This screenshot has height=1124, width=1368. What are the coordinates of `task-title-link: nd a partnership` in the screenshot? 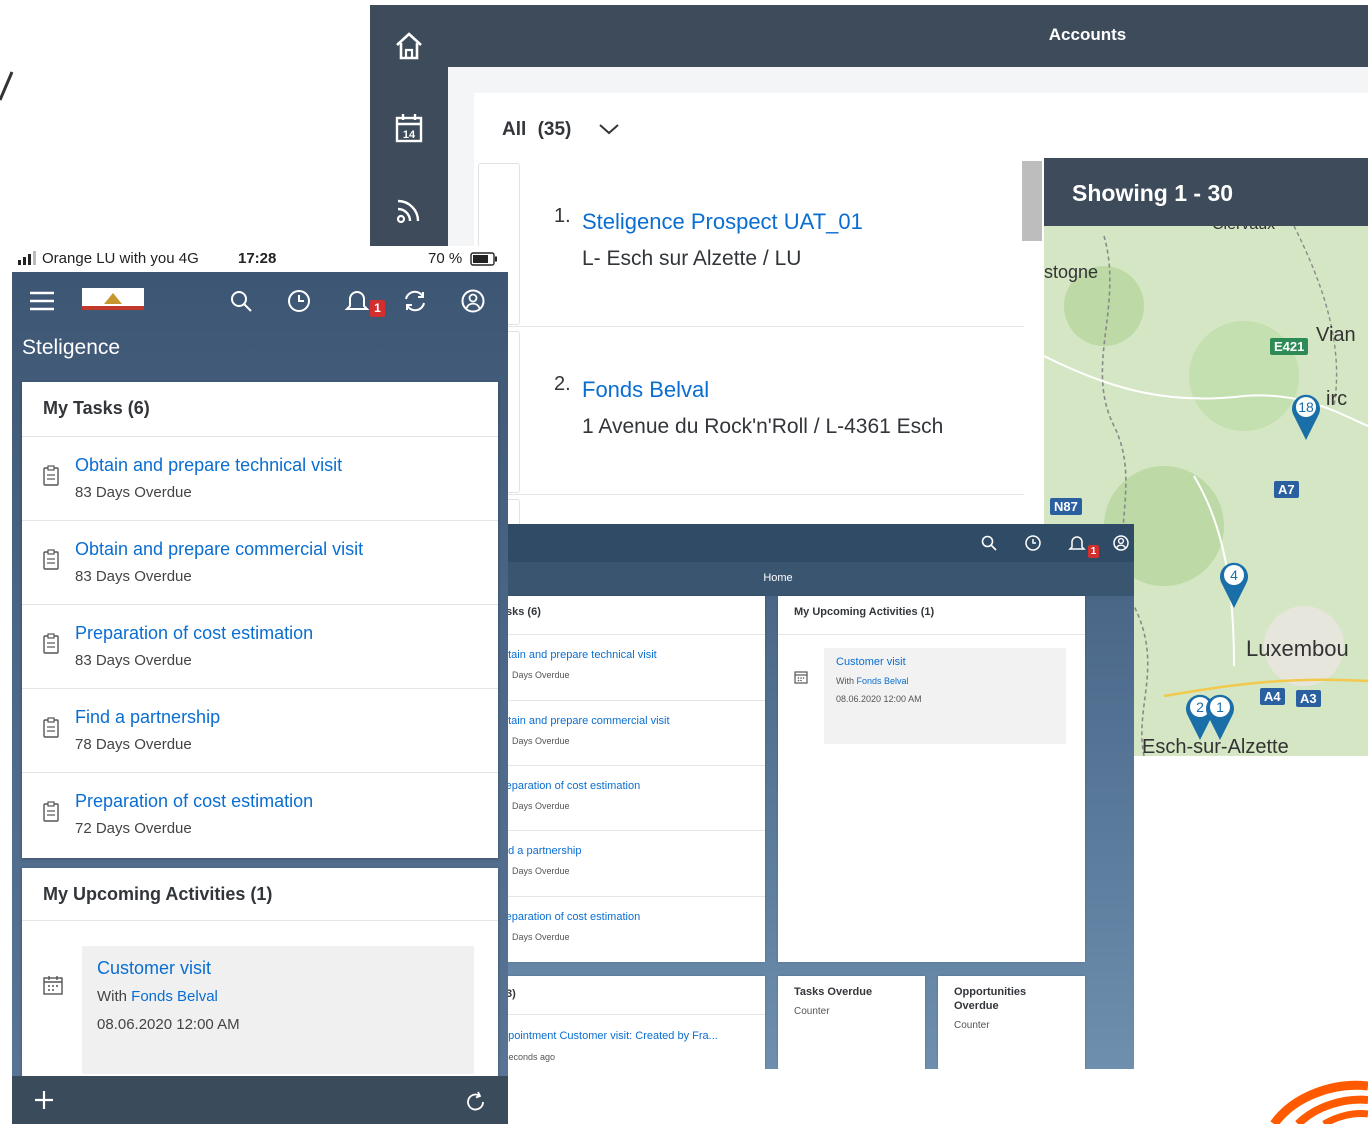 It's located at (545, 851).